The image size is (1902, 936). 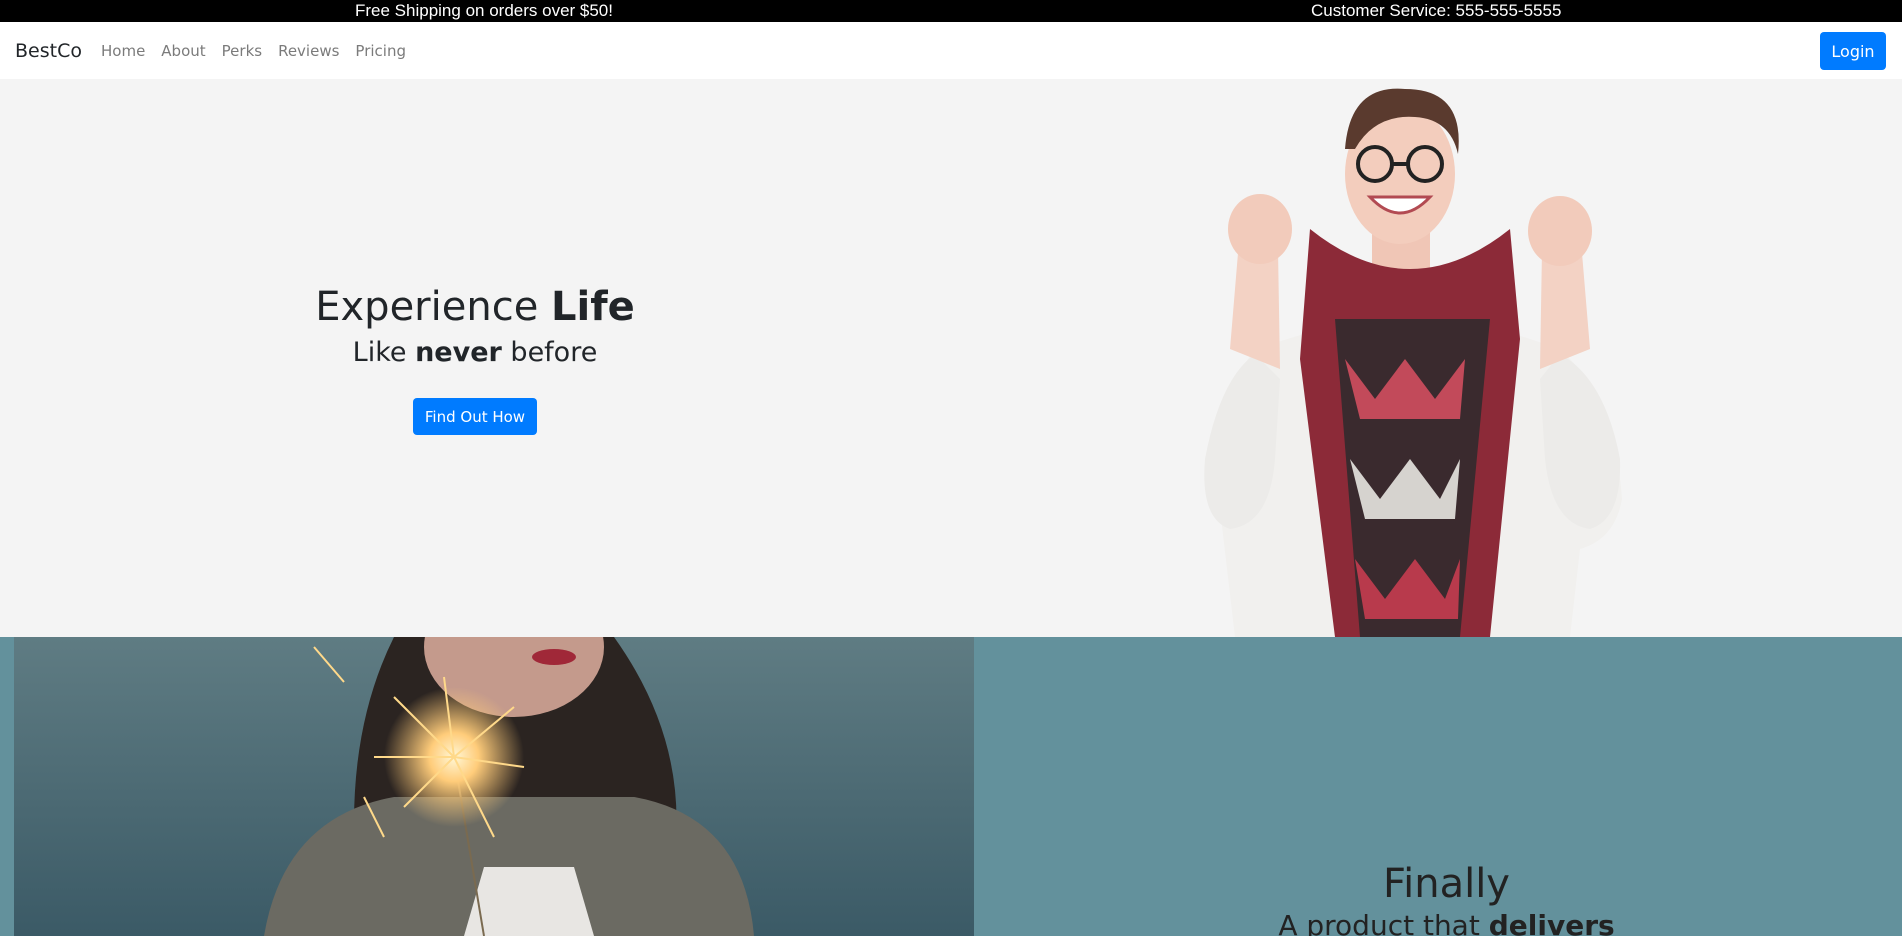 What do you see at coordinates (475, 416) in the screenshot?
I see `find-out-how-button: Find Out How` at bounding box center [475, 416].